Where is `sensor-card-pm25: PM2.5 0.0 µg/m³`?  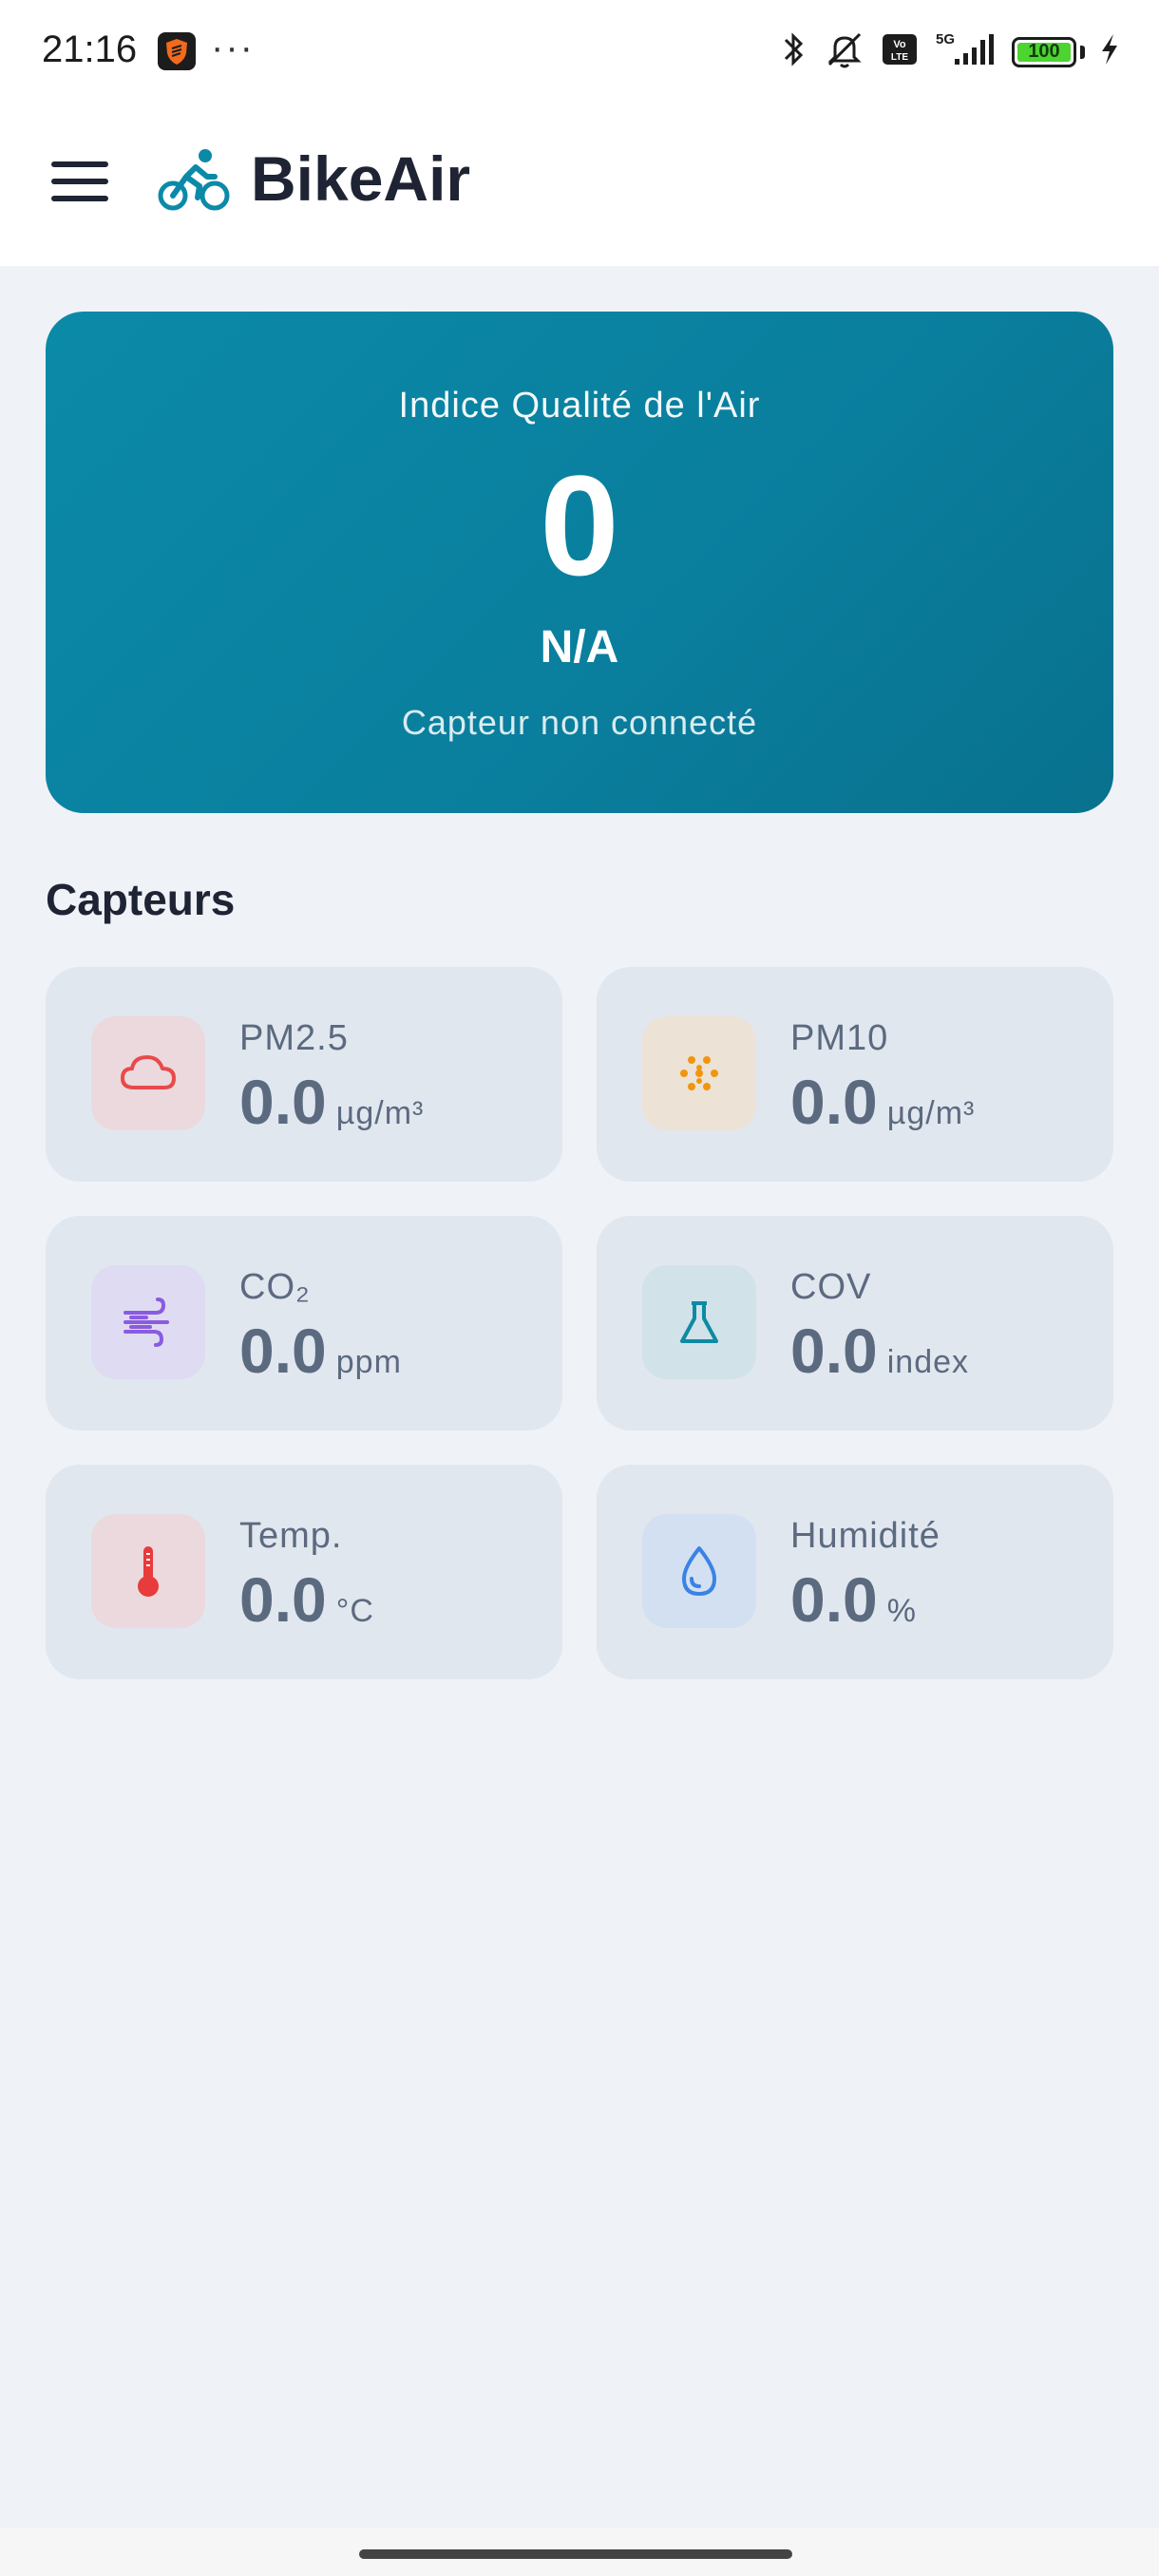 sensor-card-pm25: PM2.5 0.0 µg/m³ is located at coordinates (304, 1074).